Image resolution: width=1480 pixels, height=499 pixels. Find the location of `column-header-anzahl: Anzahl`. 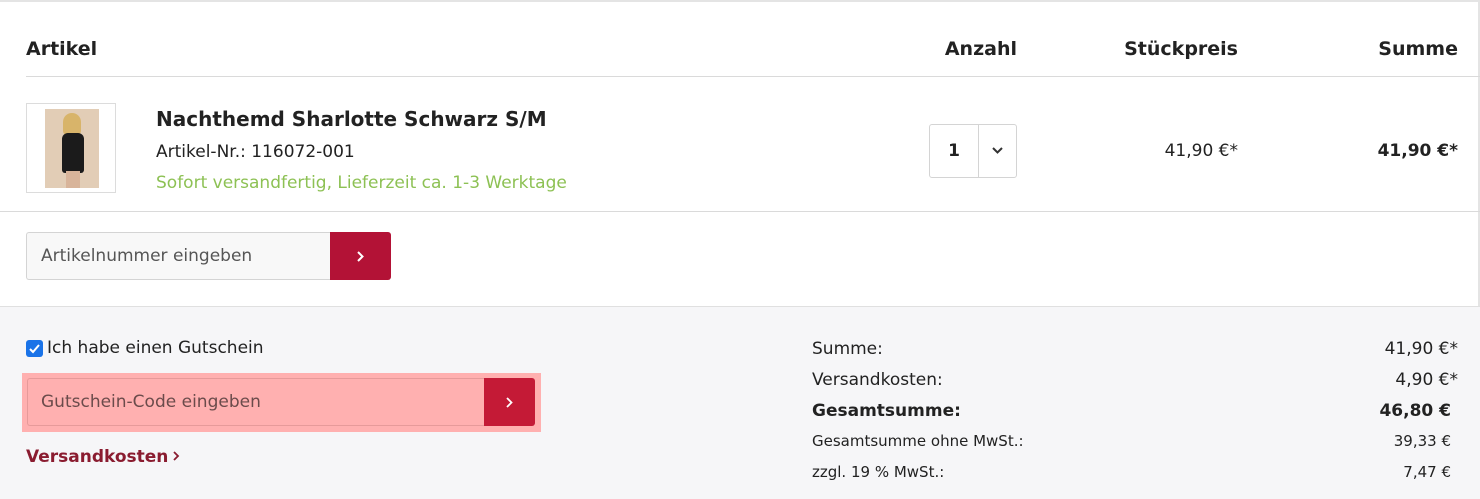

column-header-anzahl: Anzahl is located at coordinates (980, 49).